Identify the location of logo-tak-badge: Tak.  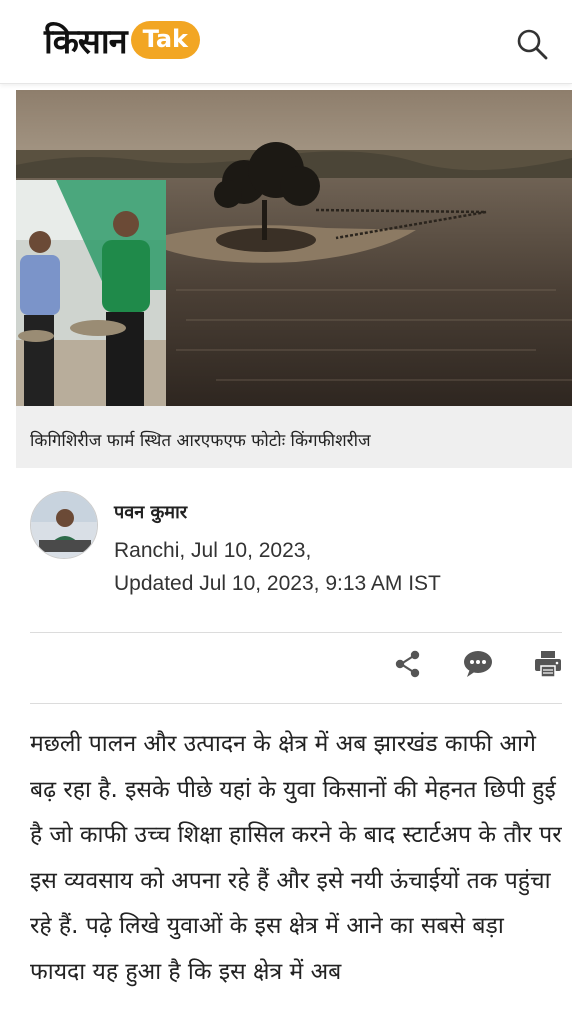
(165, 40).